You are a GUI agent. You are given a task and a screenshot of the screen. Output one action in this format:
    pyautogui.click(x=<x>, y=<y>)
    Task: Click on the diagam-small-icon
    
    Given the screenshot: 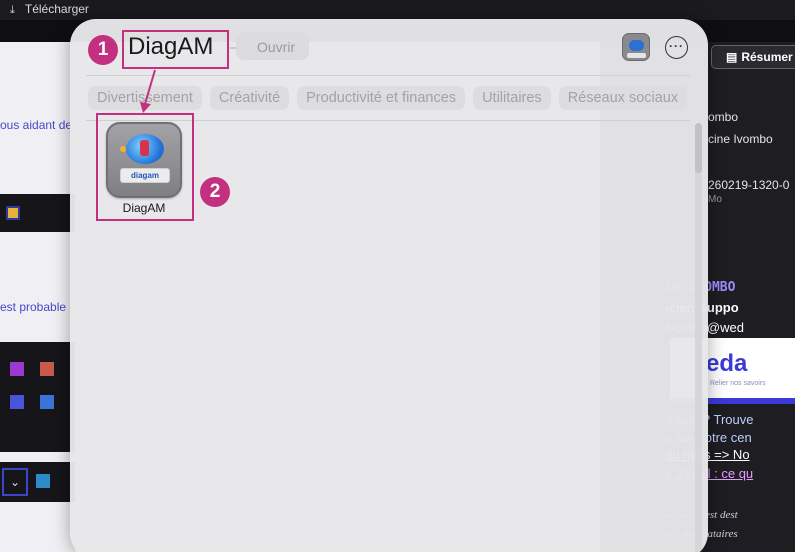 What is the action you would take?
    pyautogui.click(x=636, y=47)
    